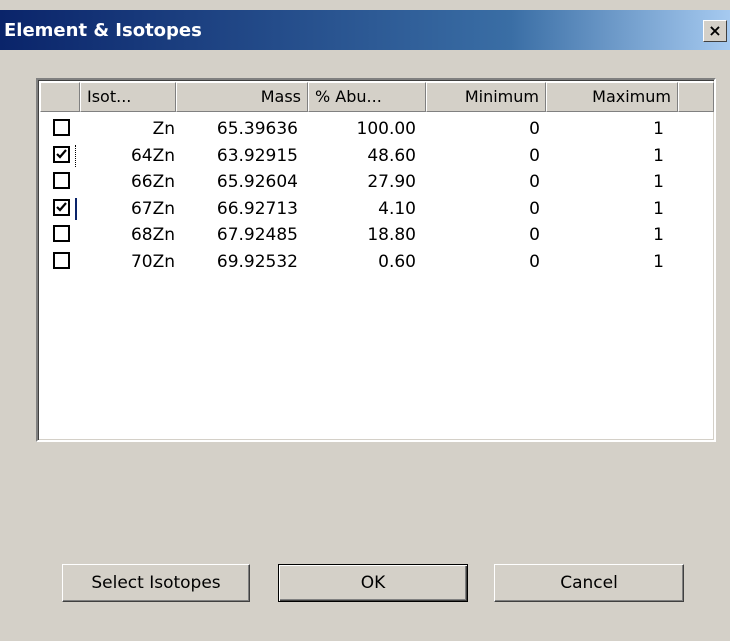 The height and width of the screenshot is (641, 730). What do you see at coordinates (391, 155) in the screenshot?
I see `abundance-cell: 48.60` at bounding box center [391, 155].